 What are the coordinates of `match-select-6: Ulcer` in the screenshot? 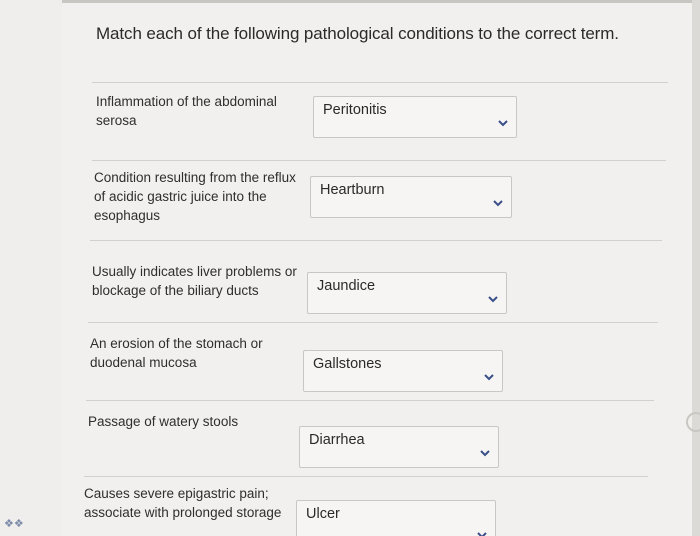 It's located at (396, 518).